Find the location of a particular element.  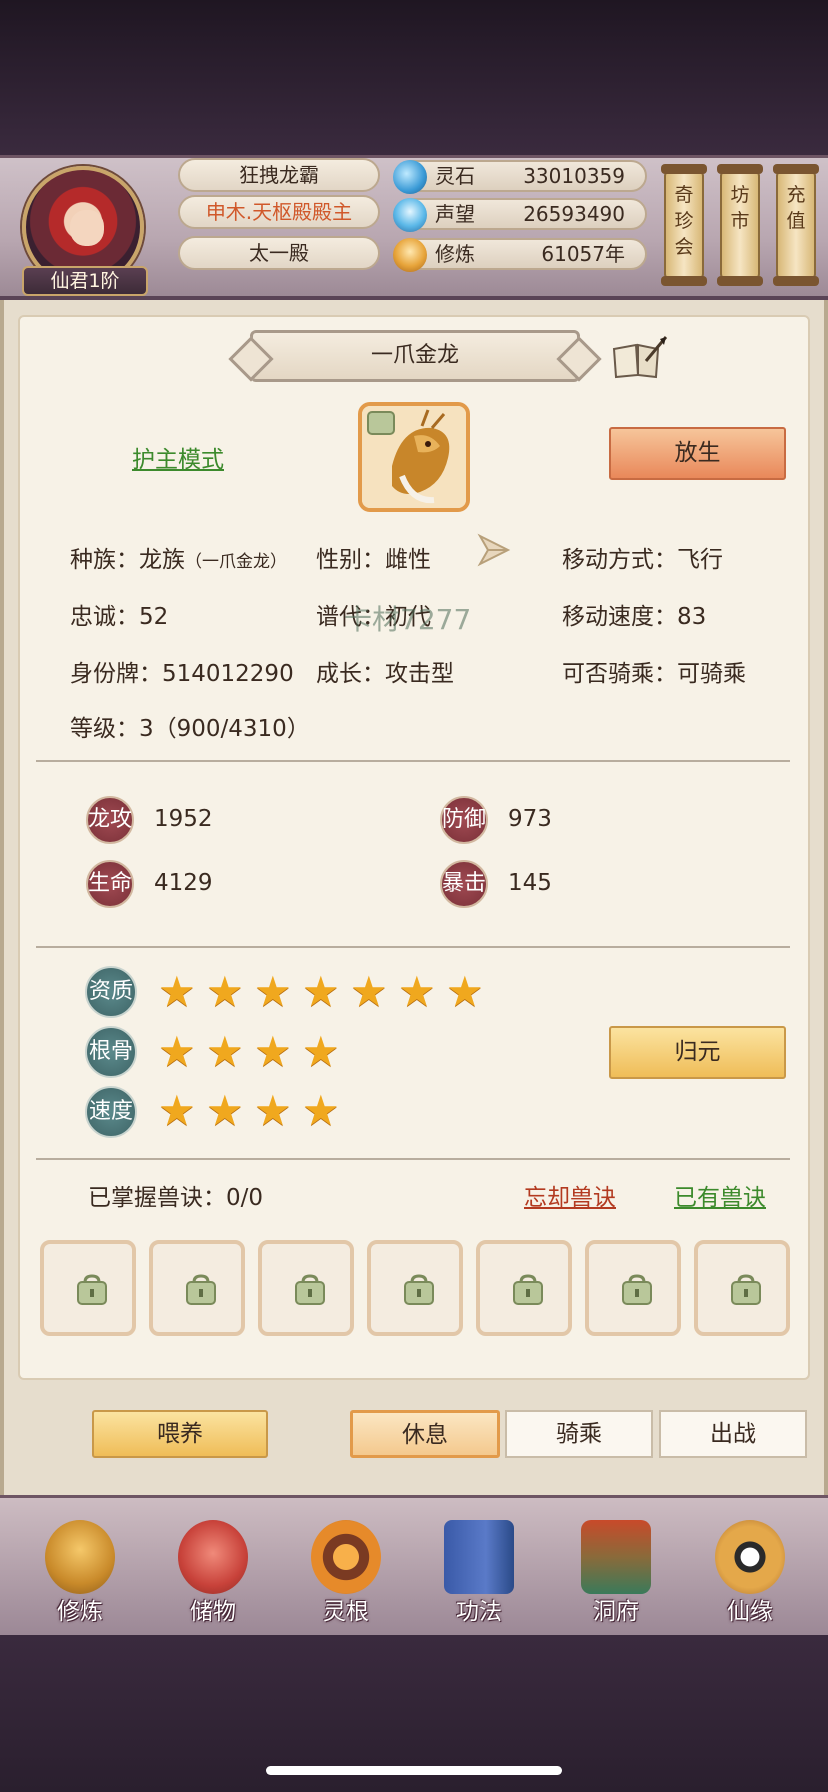

move-type-info: 移动方式：飞行 is located at coordinates (642, 560).